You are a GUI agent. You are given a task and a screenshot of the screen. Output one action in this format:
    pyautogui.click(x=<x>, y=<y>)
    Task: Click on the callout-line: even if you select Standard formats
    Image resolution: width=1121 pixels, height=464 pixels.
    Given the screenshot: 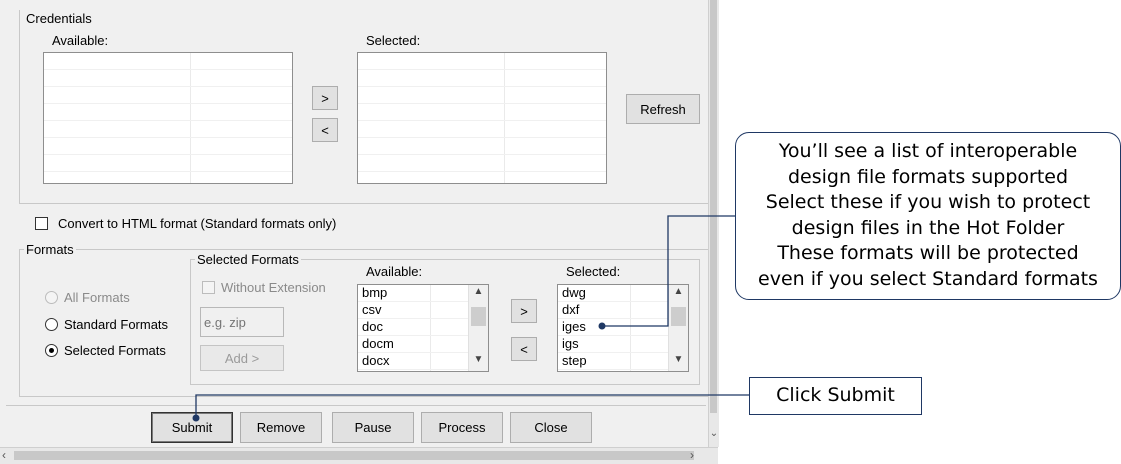 What is the action you would take?
    pyautogui.click(x=928, y=278)
    